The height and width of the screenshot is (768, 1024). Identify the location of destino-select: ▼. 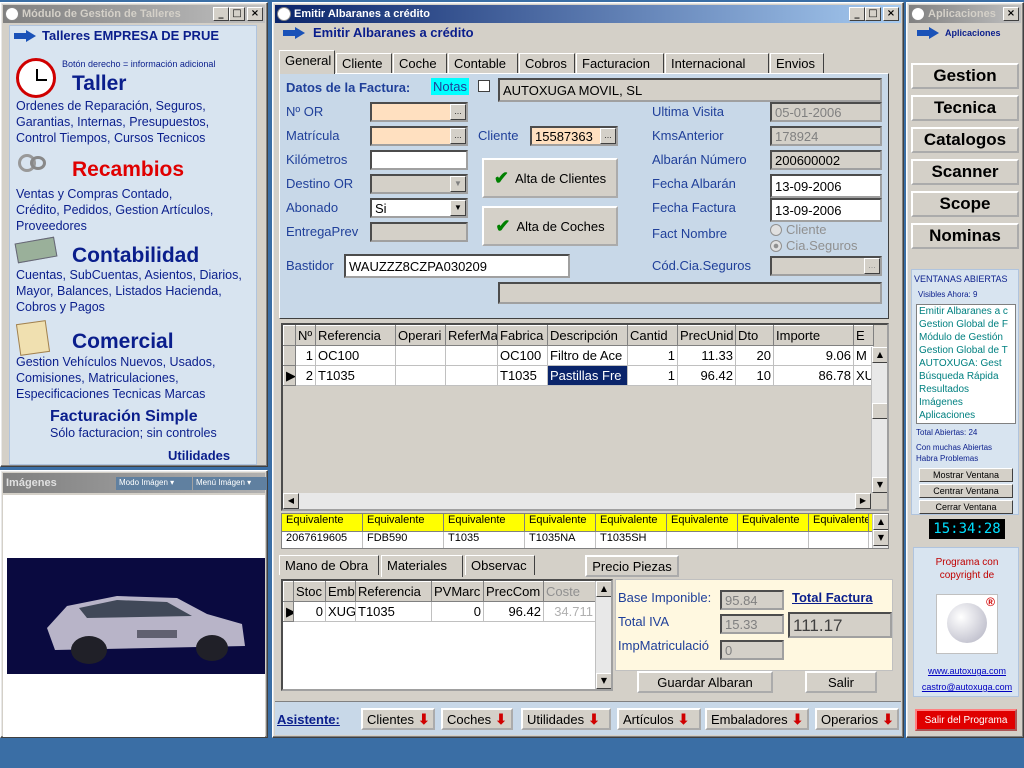
(419, 184).